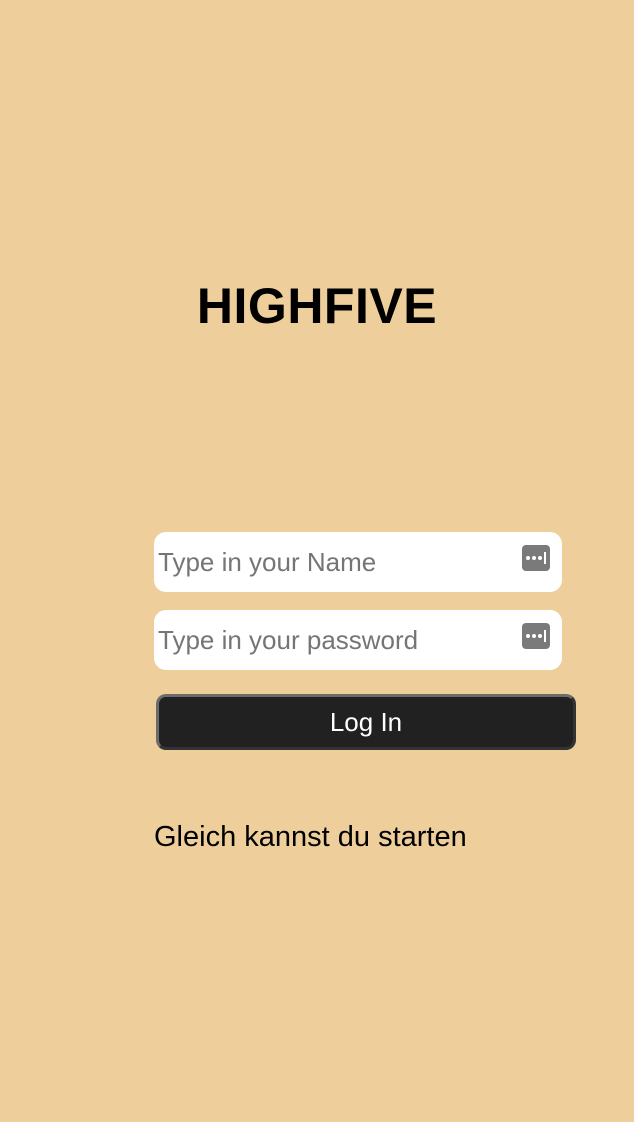 This screenshot has height=1122, width=634. I want to click on password-input, so click(334, 640).